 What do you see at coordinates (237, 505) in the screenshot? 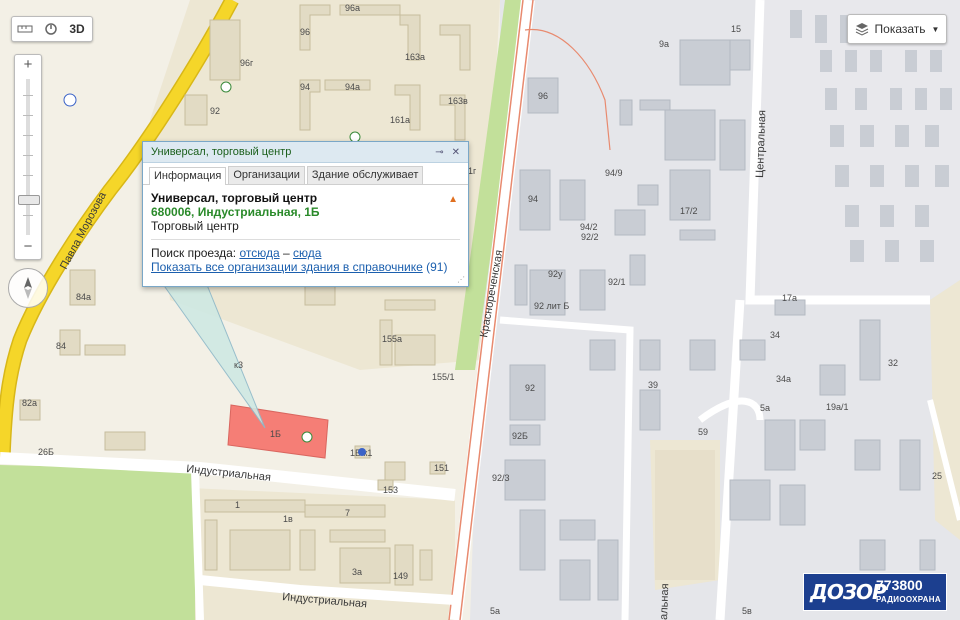
I see `lbl-1: 1` at bounding box center [237, 505].